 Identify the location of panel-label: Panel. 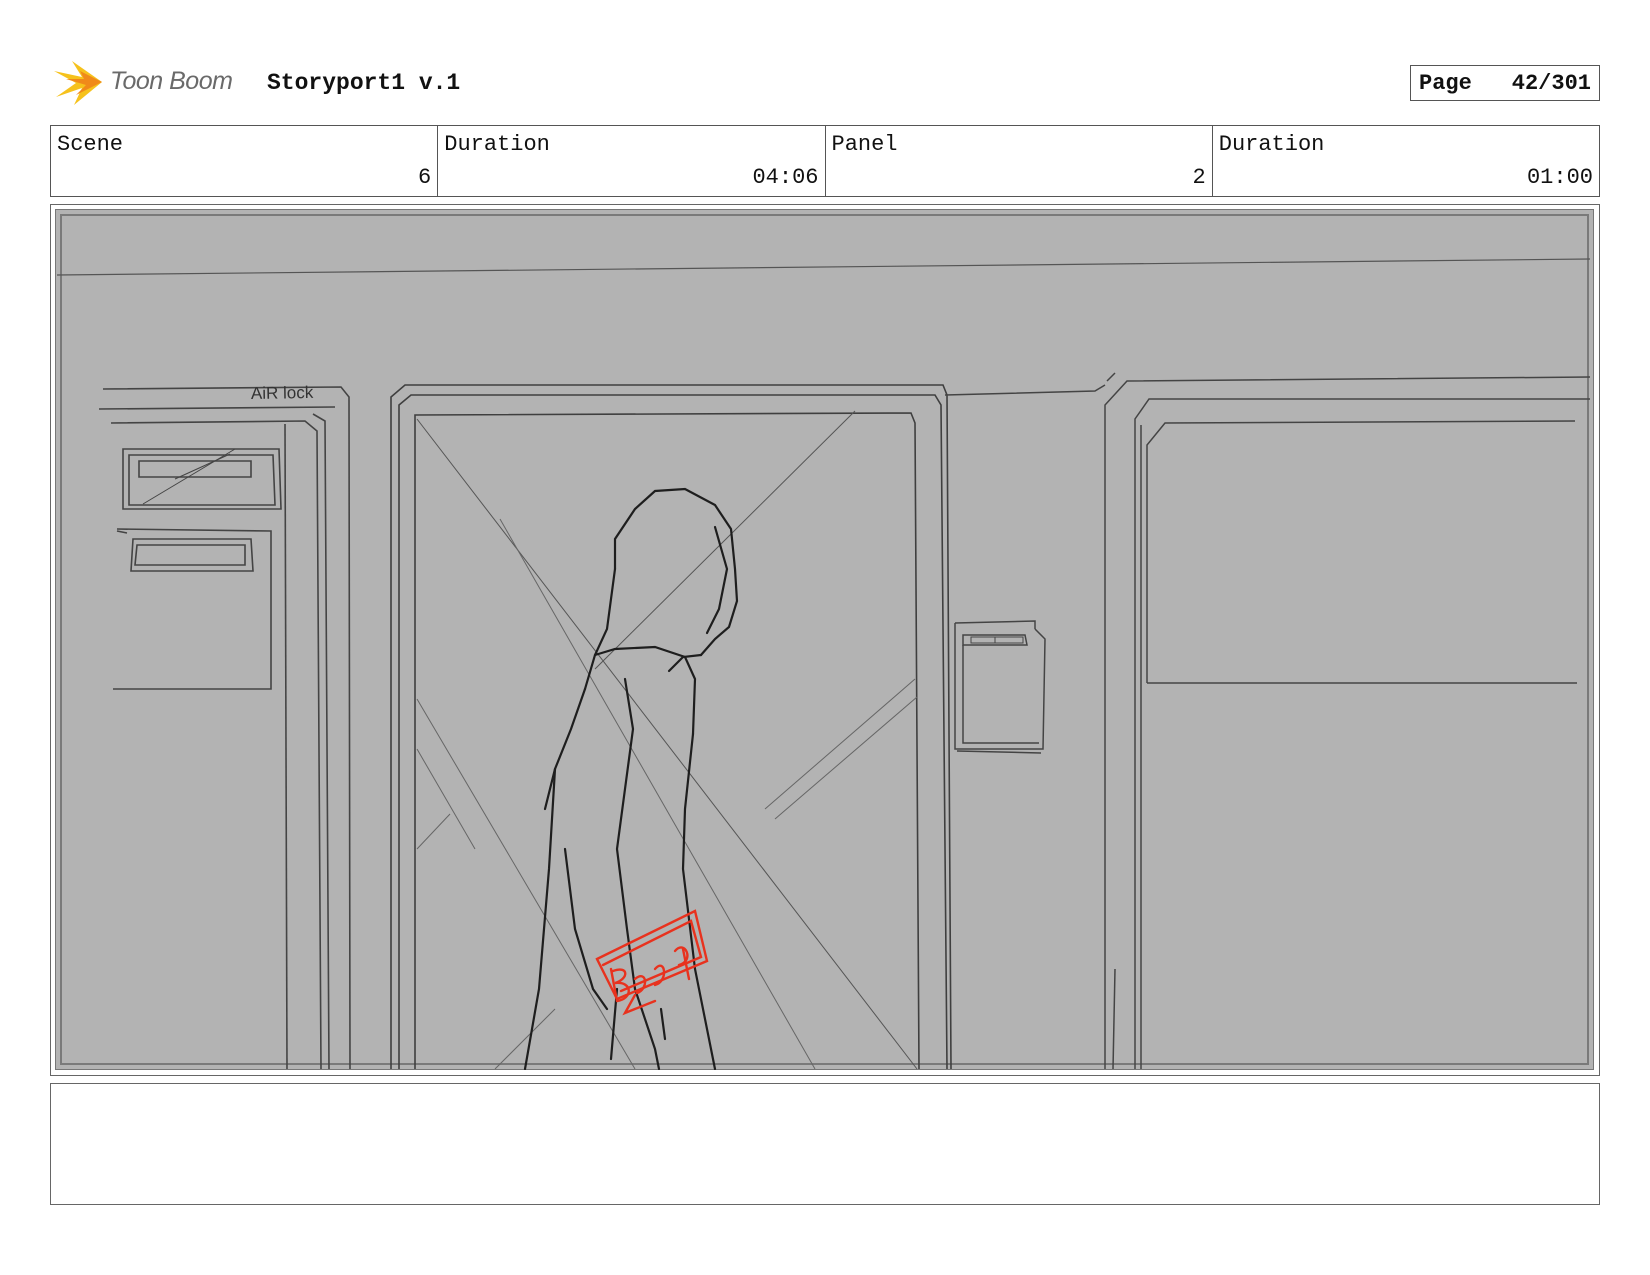
(864, 144).